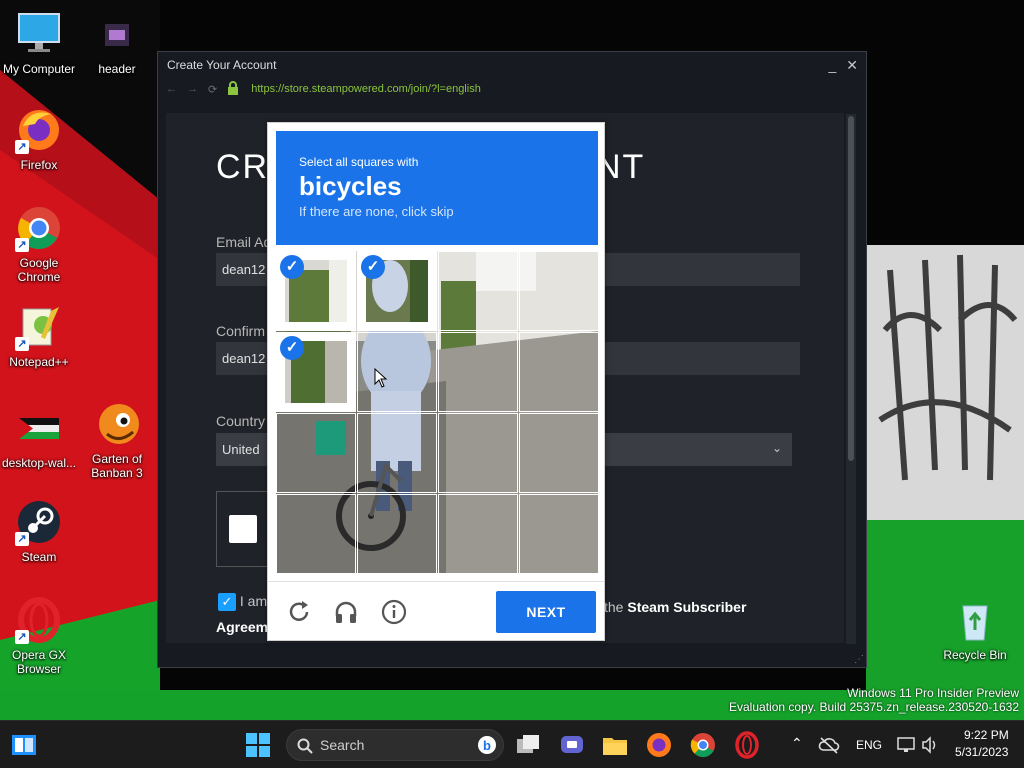 The image size is (1024, 768). I want to click on agreement-middle: the, so click(614, 607).